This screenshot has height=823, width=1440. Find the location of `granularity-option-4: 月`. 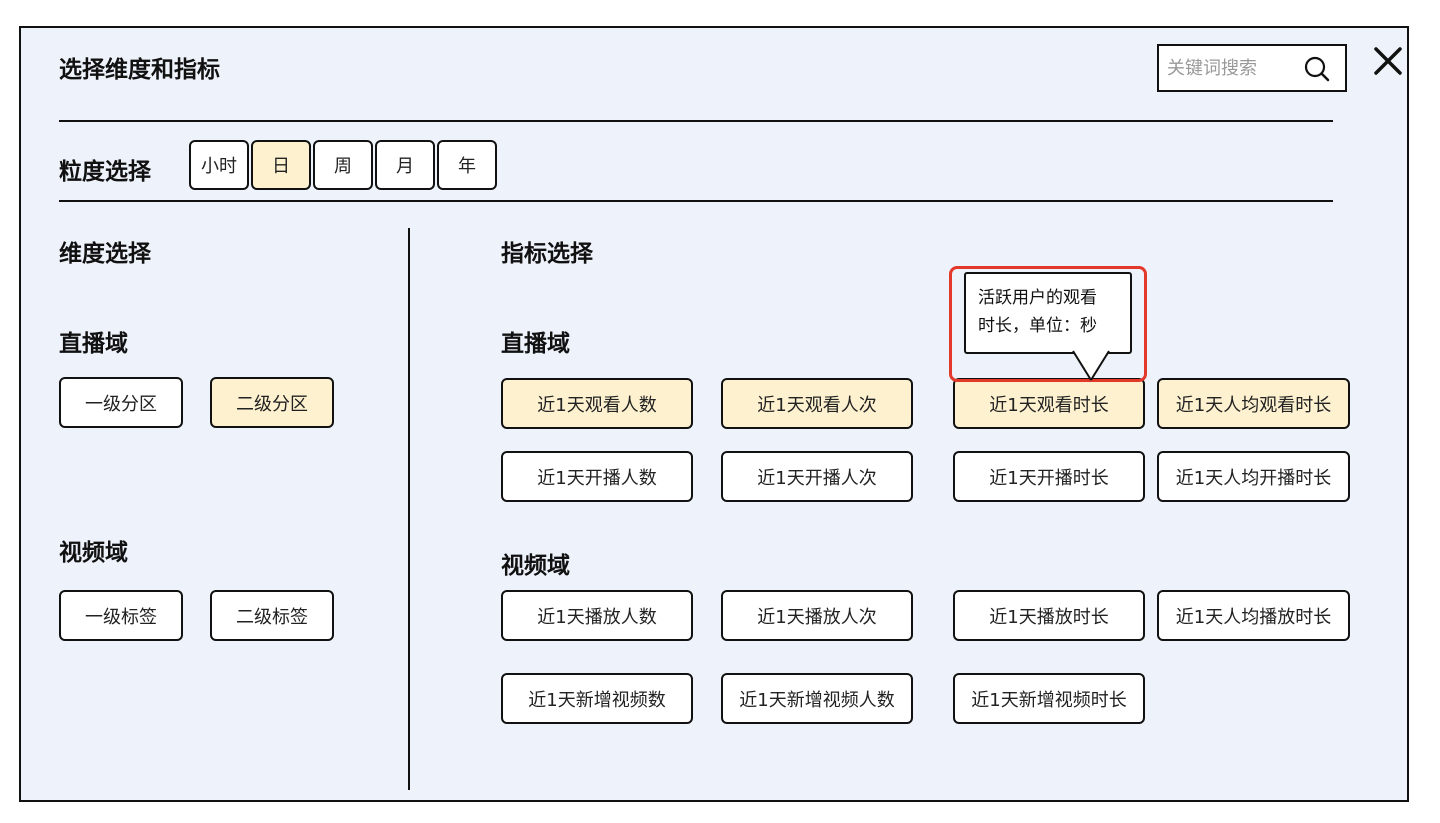

granularity-option-4: 月 is located at coordinates (405, 165).